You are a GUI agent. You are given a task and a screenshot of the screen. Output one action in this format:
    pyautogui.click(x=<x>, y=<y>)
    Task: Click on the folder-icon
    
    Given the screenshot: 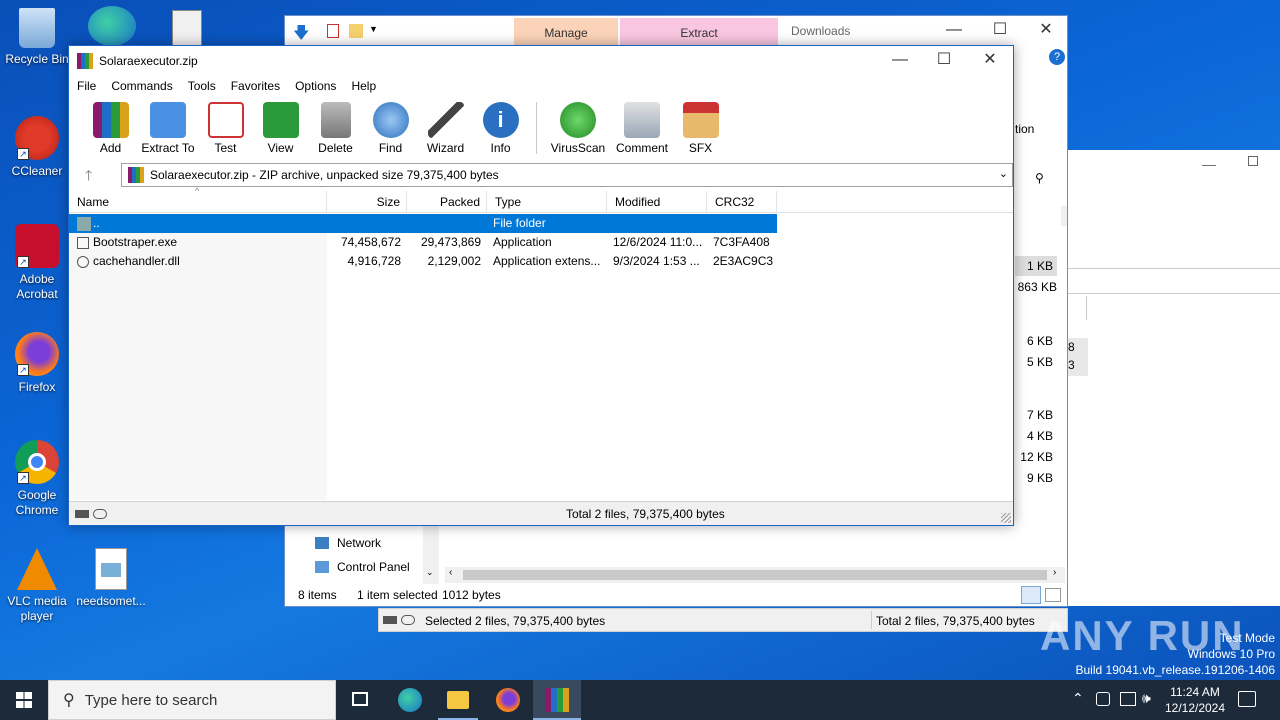 What is the action you would take?
    pyautogui.click(x=356, y=31)
    